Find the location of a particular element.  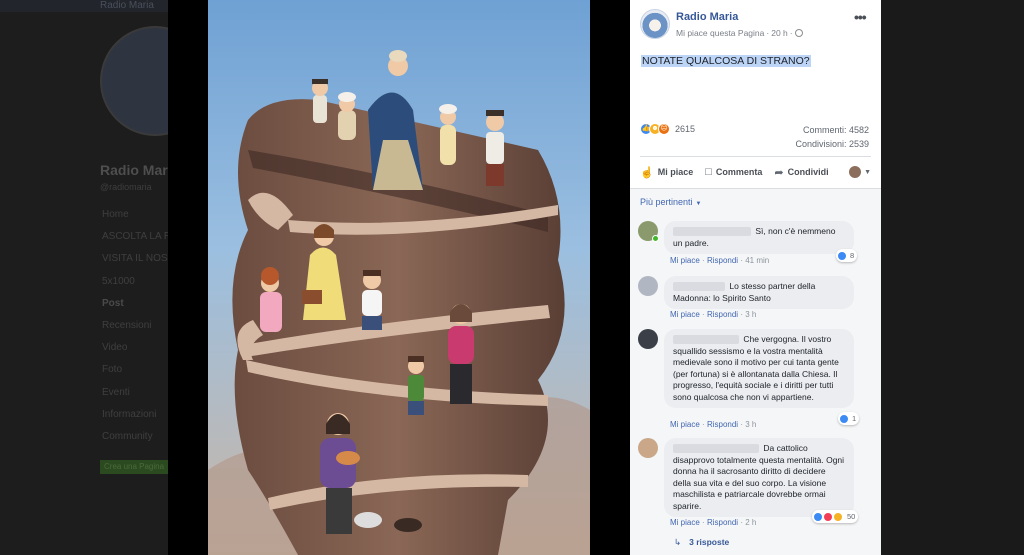

page-avatar is located at coordinates (655, 24).